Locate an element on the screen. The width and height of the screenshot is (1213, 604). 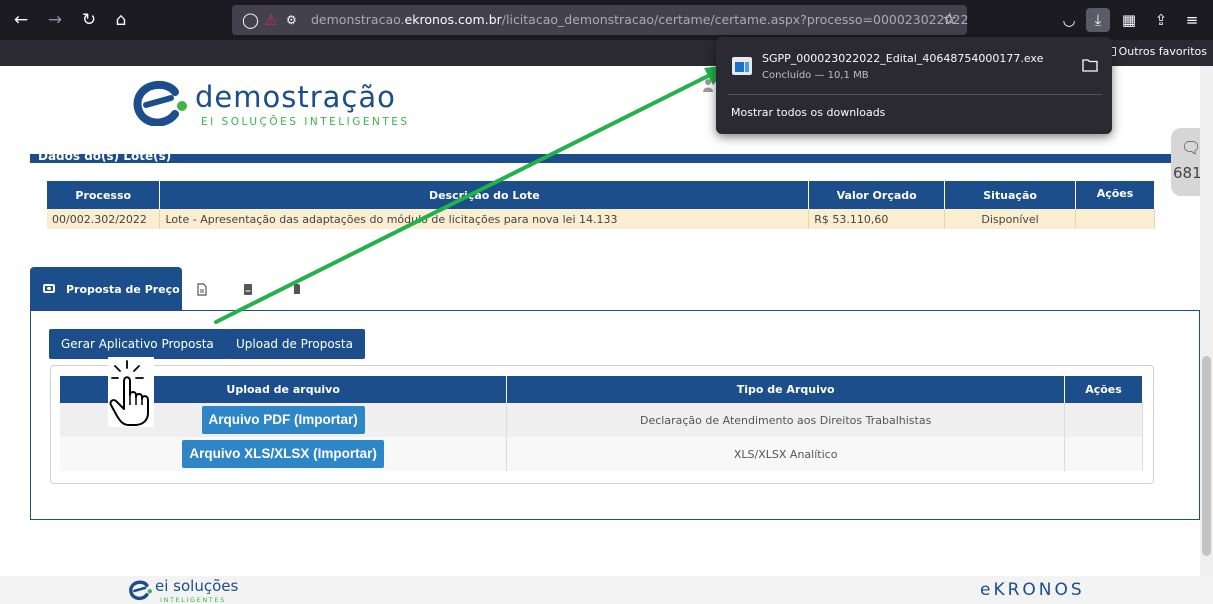
reload-icon: ↻ is located at coordinates (89, 20).